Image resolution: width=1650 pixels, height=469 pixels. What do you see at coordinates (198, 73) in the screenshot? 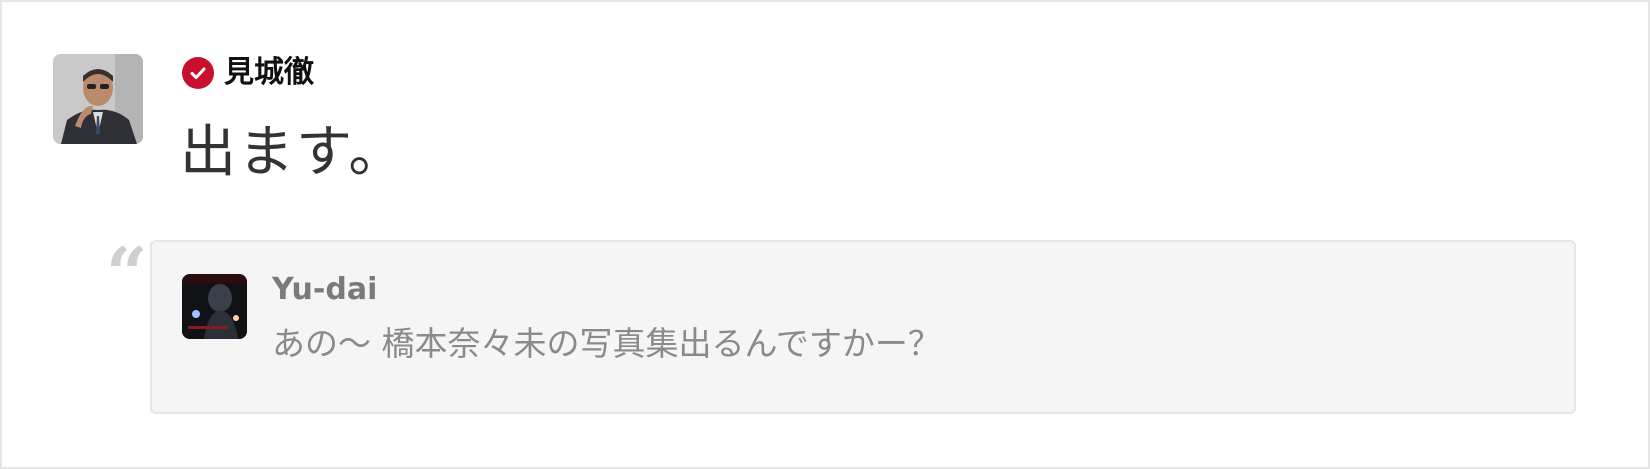
I see `verified-check-icon` at bounding box center [198, 73].